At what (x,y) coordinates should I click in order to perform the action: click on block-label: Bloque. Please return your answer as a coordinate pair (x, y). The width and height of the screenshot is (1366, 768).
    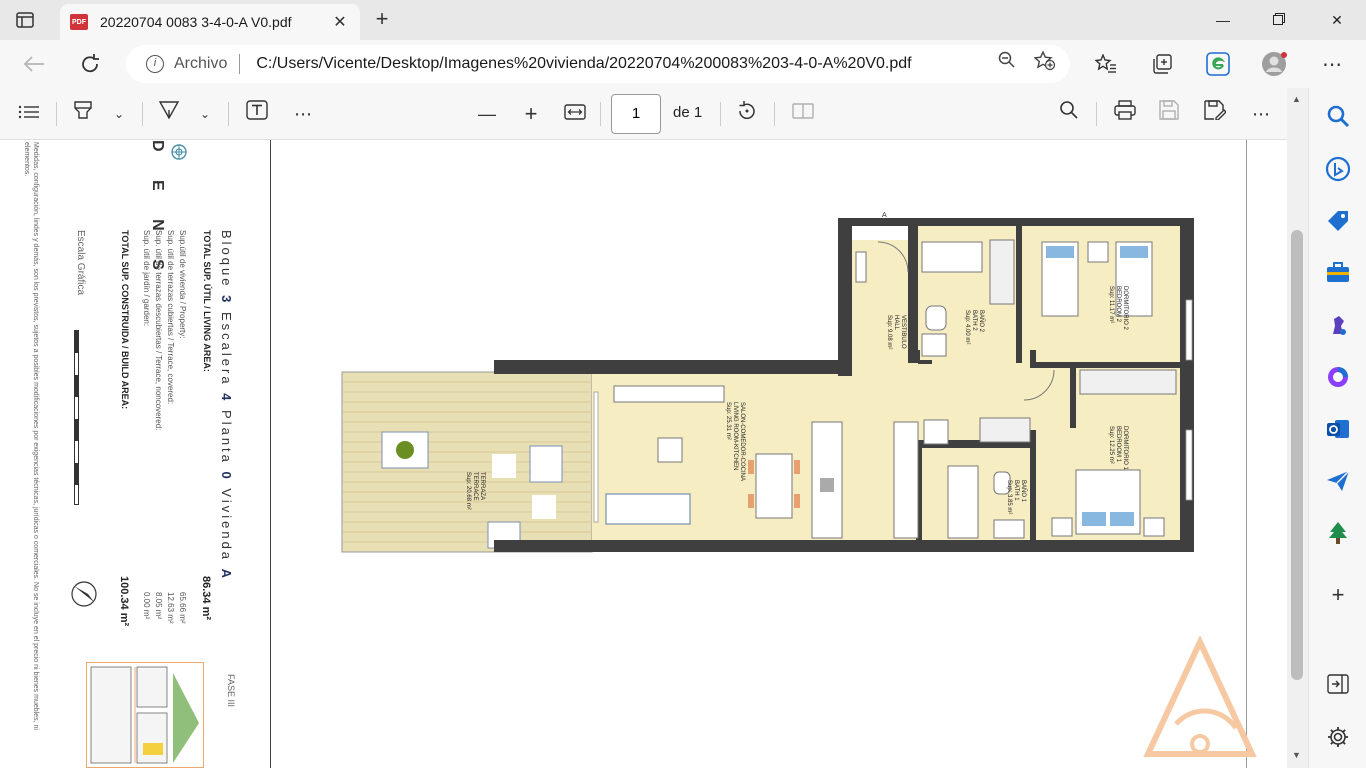
    Looking at the image, I should click on (226, 259).